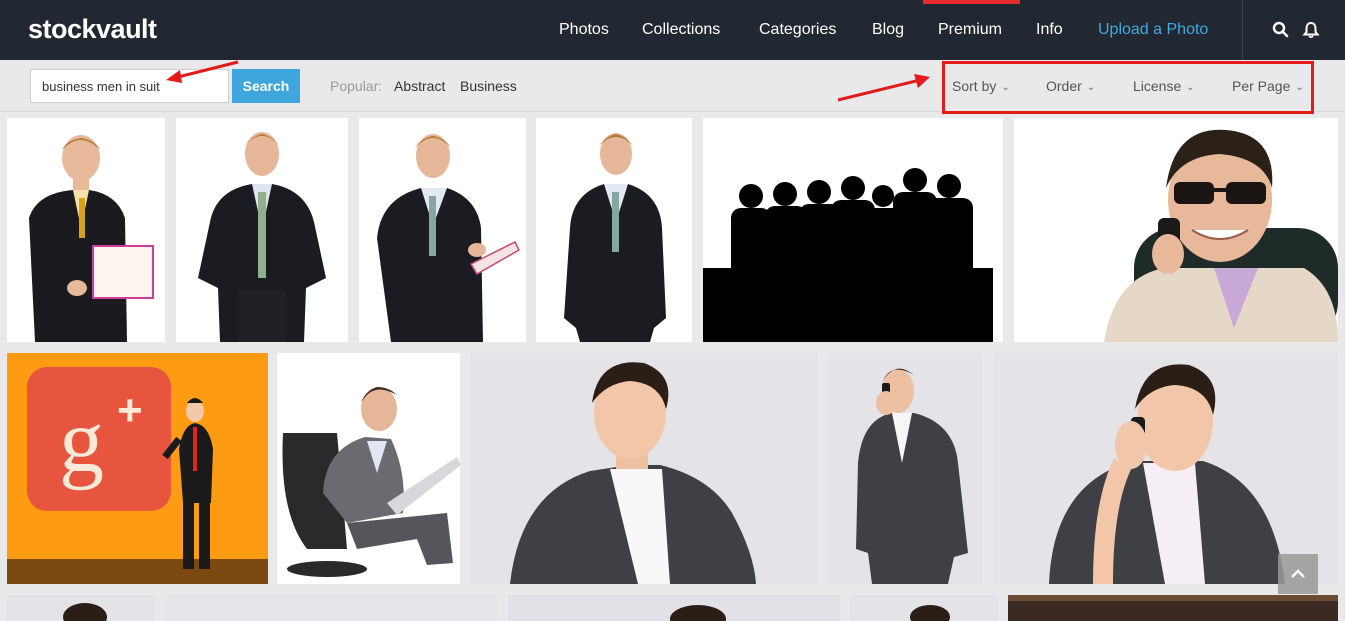 The image size is (1345, 621). What do you see at coordinates (1311, 30) in the screenshot?
I see `bell-icon` at bounding box center [1311, 30].